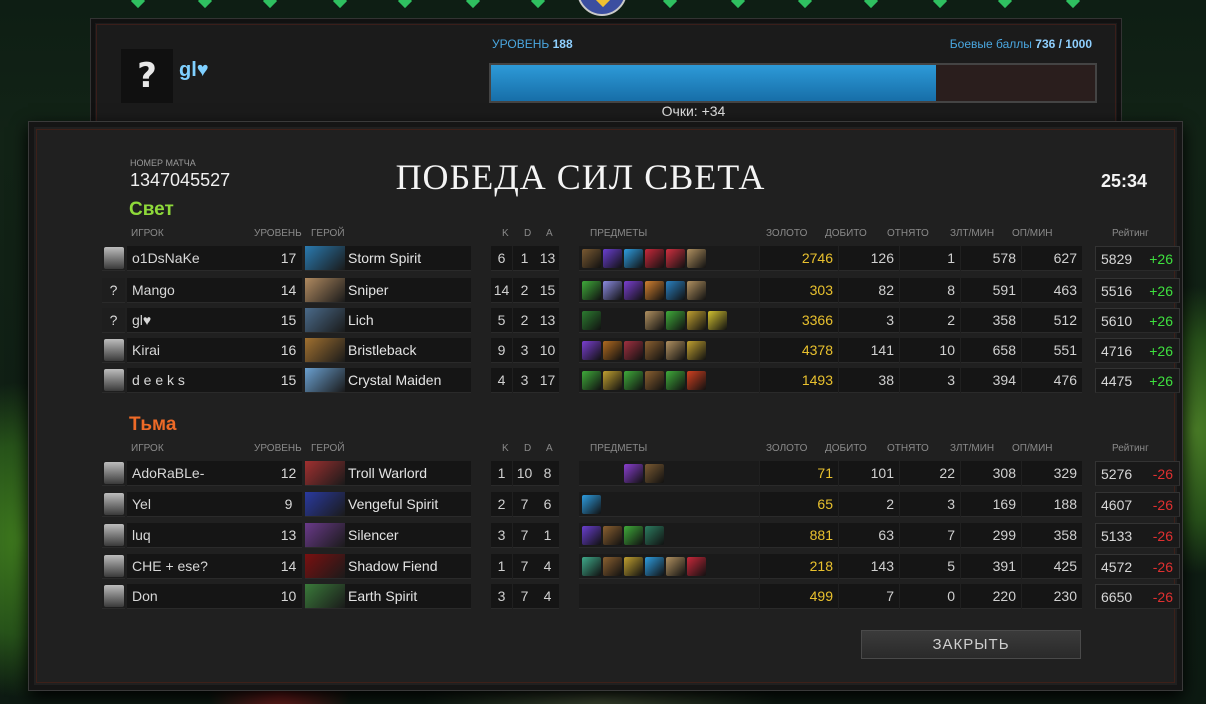  What do you see at coordinates (532, 44) in the screenshot?
I see `level-readout: УРОВЕНЬ 188` at bounding box center [532, 44].